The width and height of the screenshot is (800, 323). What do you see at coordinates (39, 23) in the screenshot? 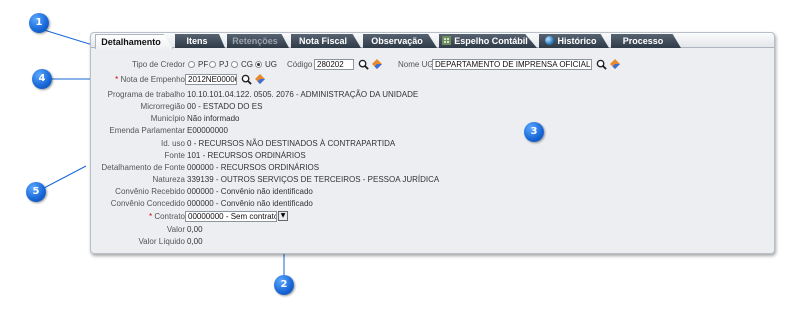
I see `callout-1: 1` at bounding box center [39, 23].